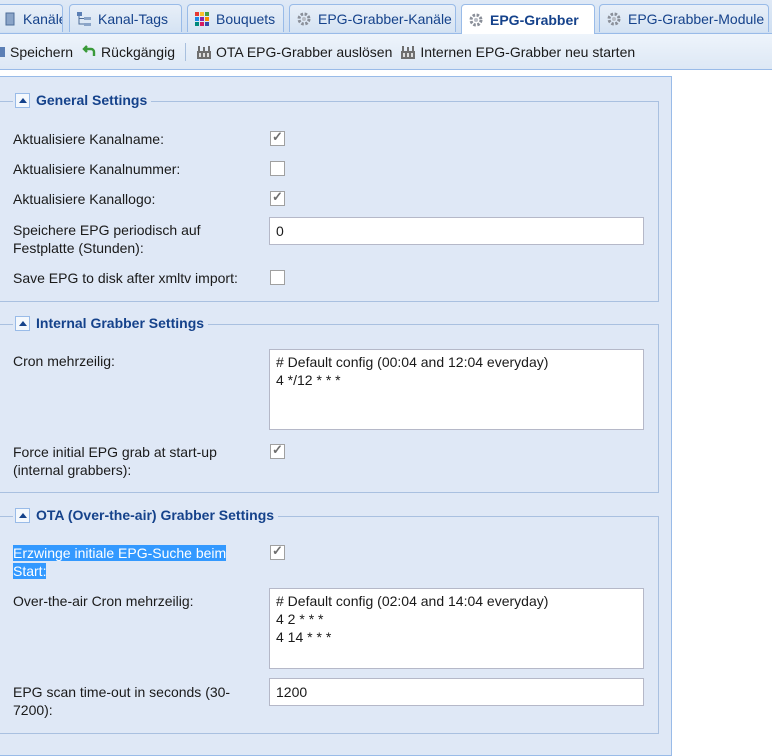  Describe the element at coordinates (133, 18) in the screenshot. I see `tab-label: Kanal-Tags` at that location.